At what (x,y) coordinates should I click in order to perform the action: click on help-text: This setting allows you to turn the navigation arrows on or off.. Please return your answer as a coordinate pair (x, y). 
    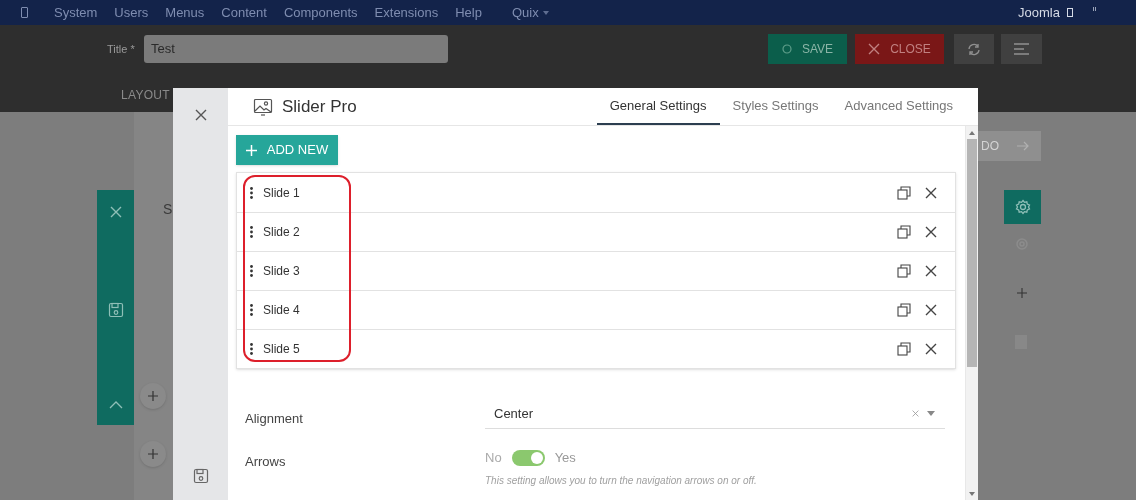
    Looking at the image, I should click on (621, 480).